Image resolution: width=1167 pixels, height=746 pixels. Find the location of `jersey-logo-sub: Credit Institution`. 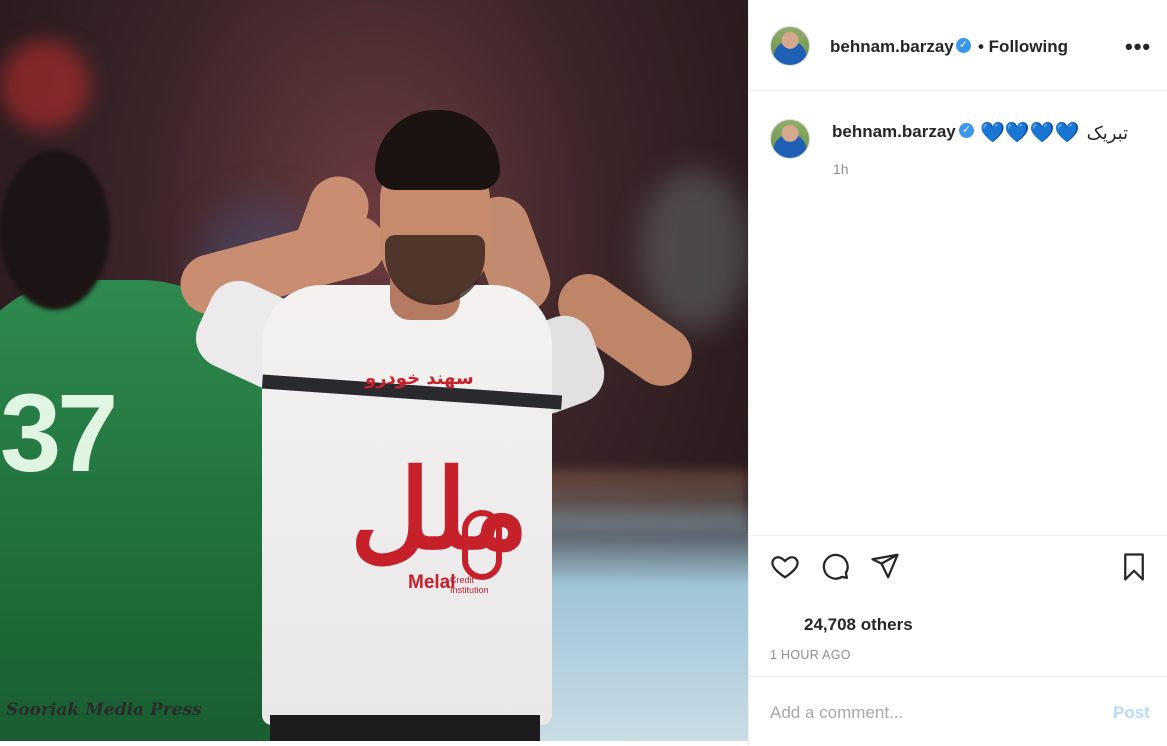

jersey-logo-sub: Credit Institution is located at coordinates (469, 585).